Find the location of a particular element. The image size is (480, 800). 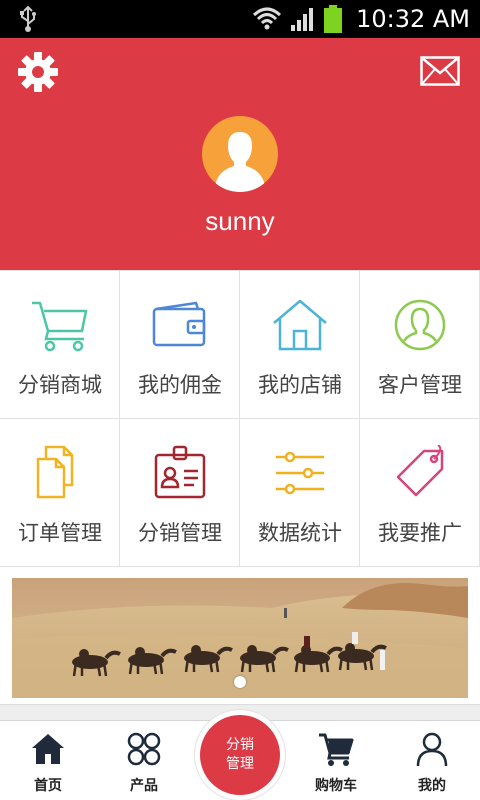

settings-gear-icon is located at coordinates (38, 72).